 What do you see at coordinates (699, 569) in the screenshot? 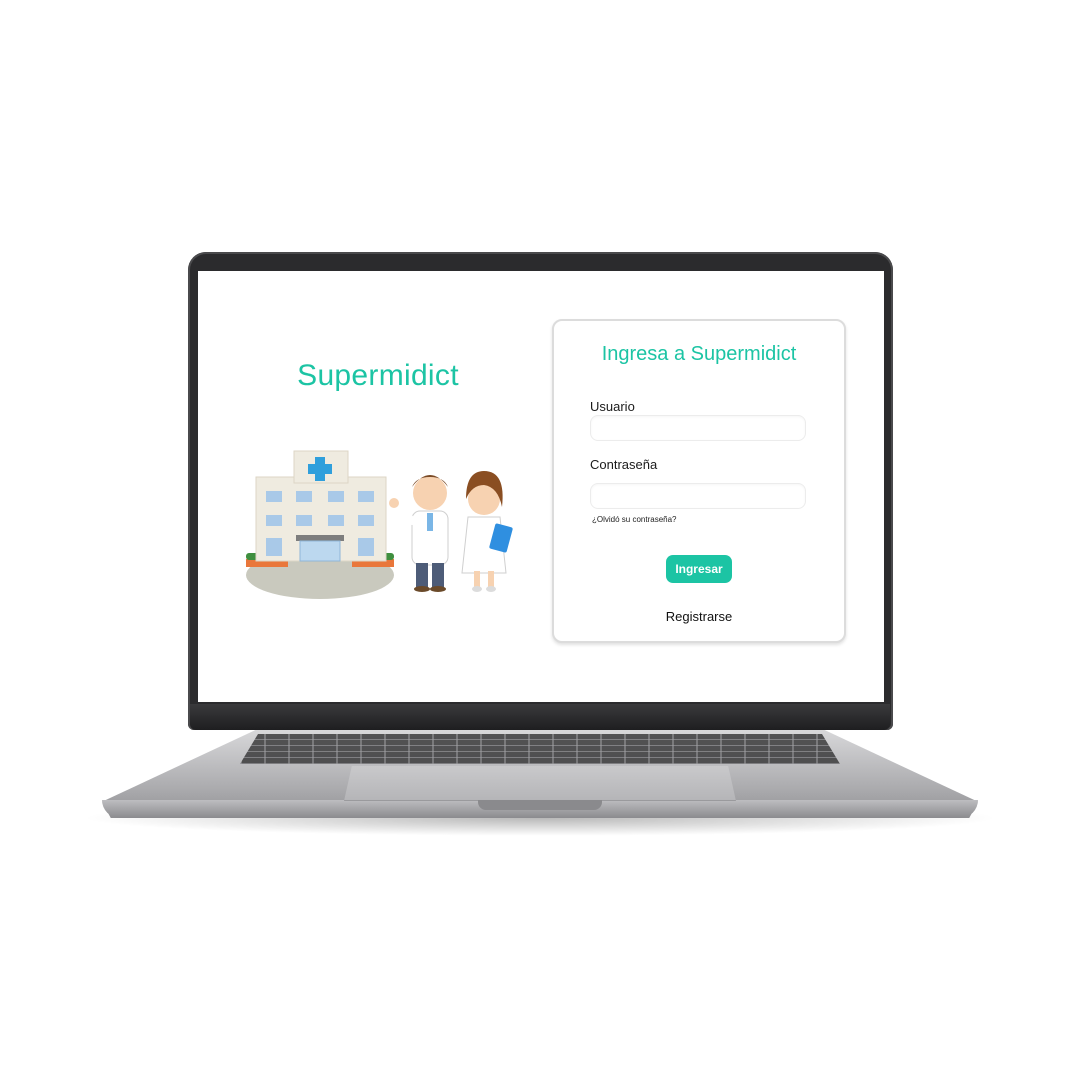
I see `login-button: Ingresar` at bounding box center [699, 569].